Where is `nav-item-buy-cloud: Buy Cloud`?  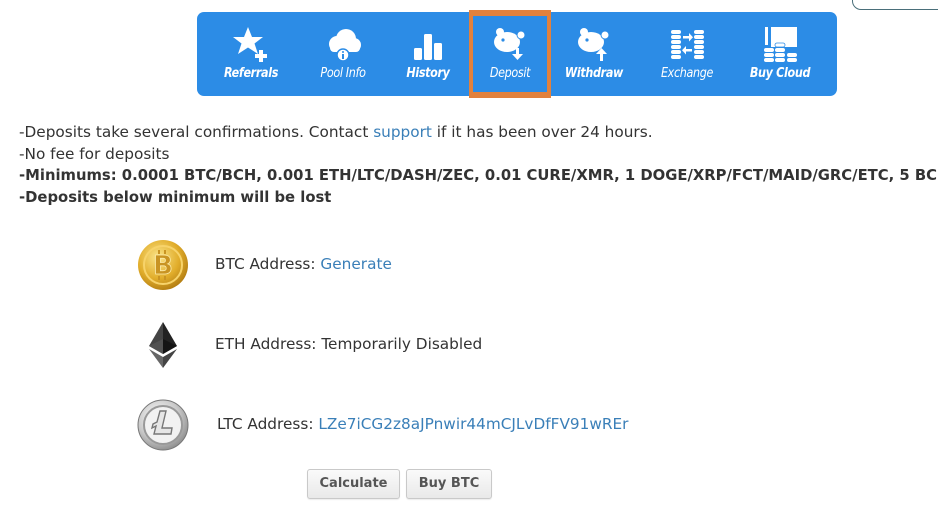
nav-item-buy-cloud: Buy Cloud is located at coordinates (780, 54).